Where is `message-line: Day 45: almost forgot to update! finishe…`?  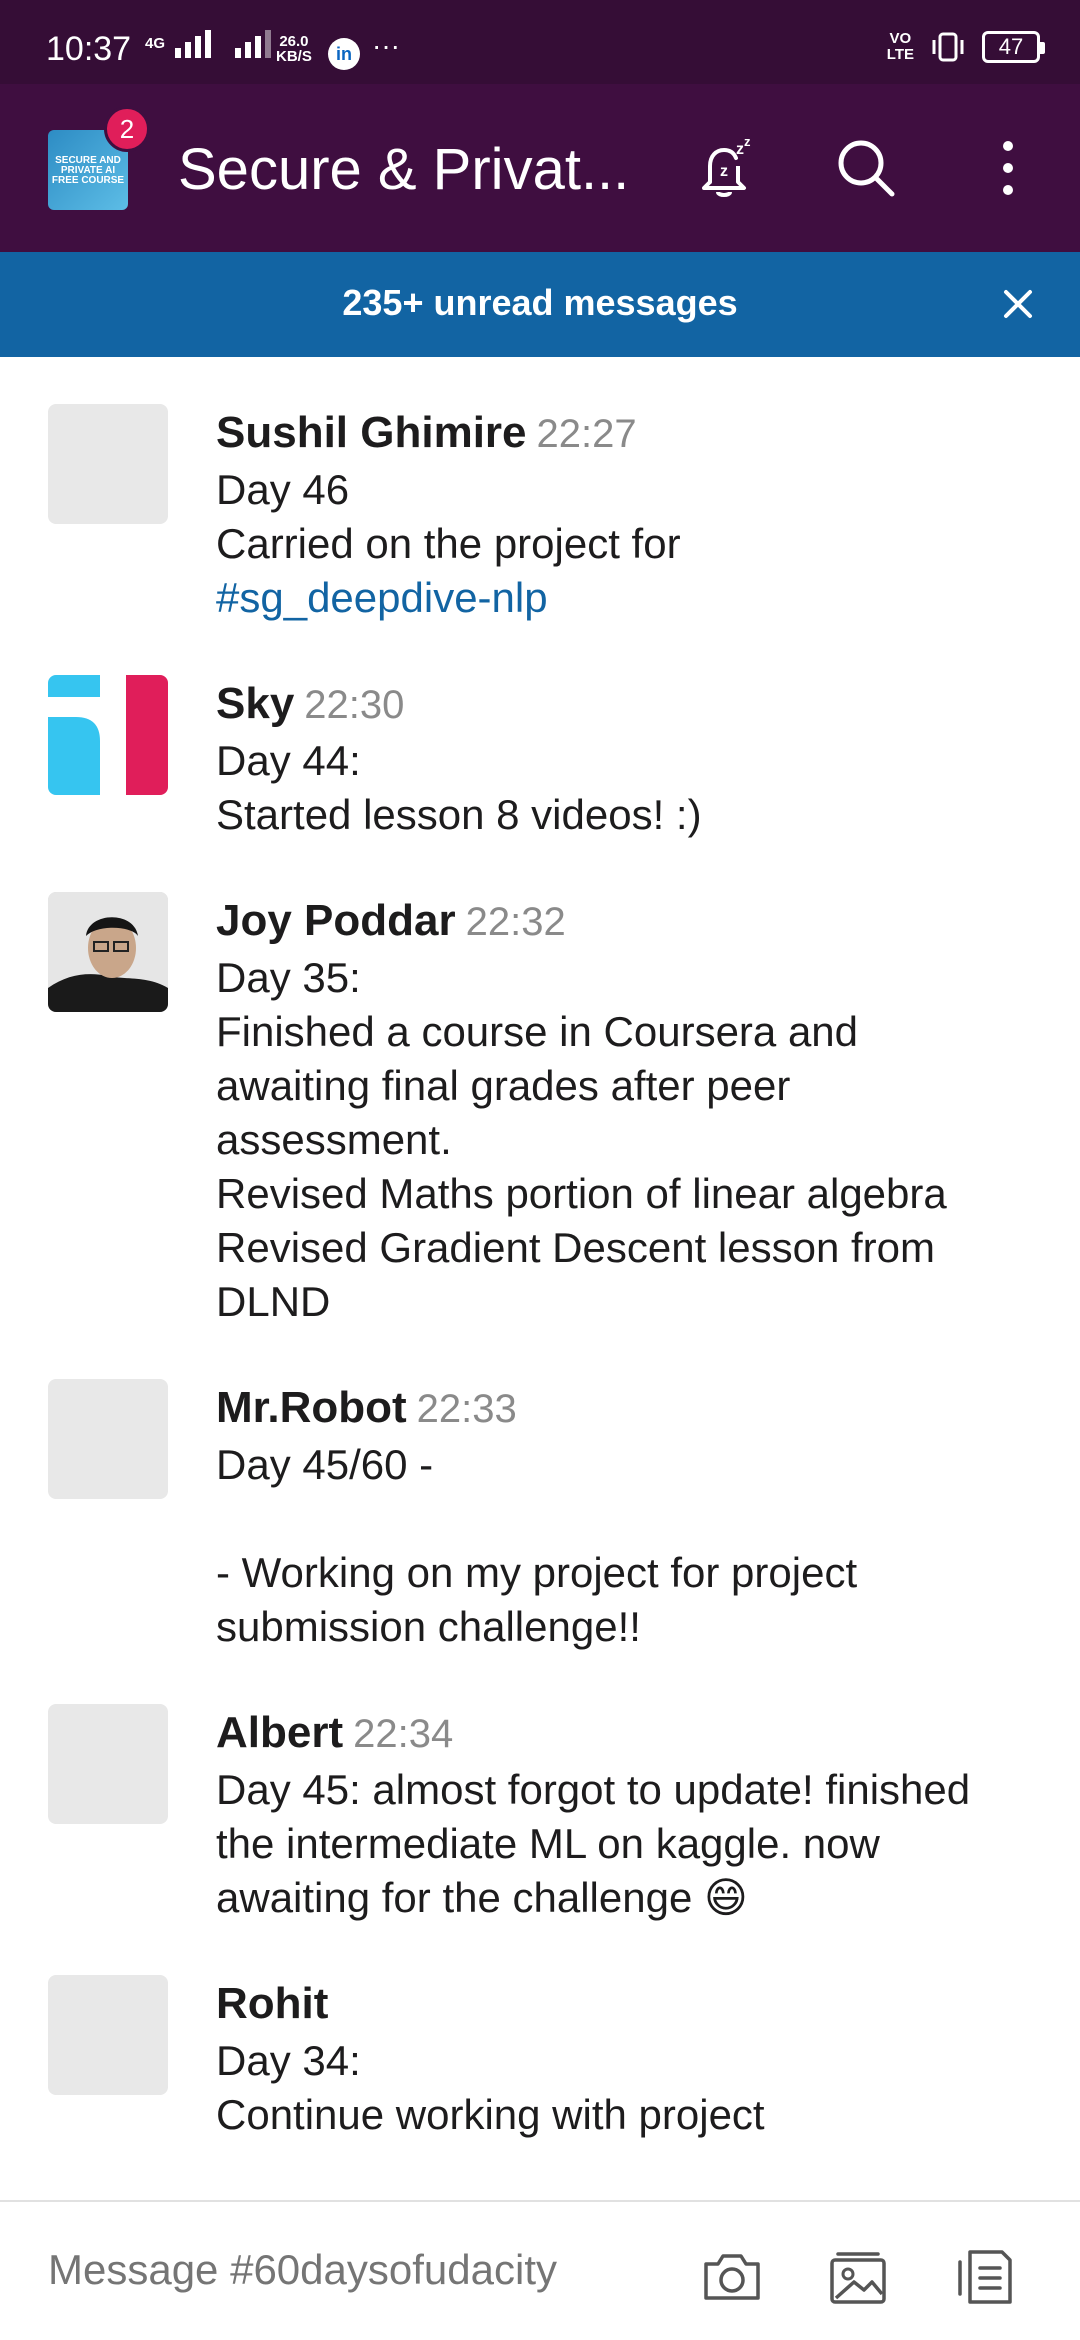
message-line: Day 45: almost forgot to update! finishe… is located at coordinates (593, 1789).